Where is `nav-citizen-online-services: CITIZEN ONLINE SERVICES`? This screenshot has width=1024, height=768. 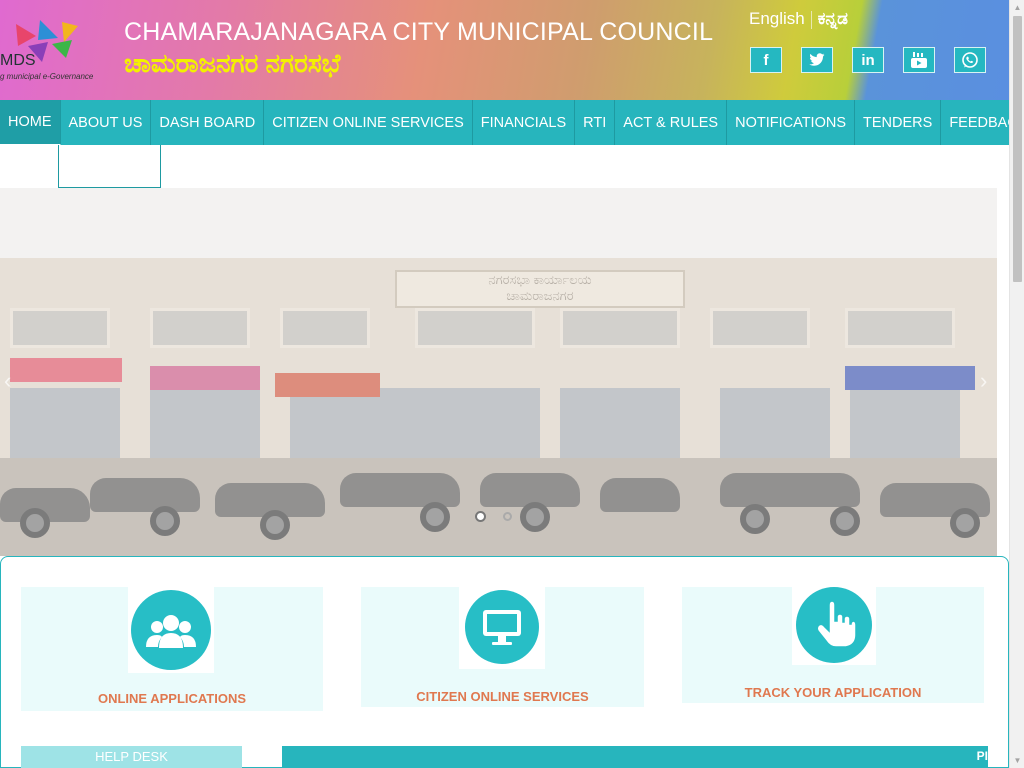
nav-citizen-online-services: CITIZEN ONLINE SERVICES is located at coordinates (368, 122).